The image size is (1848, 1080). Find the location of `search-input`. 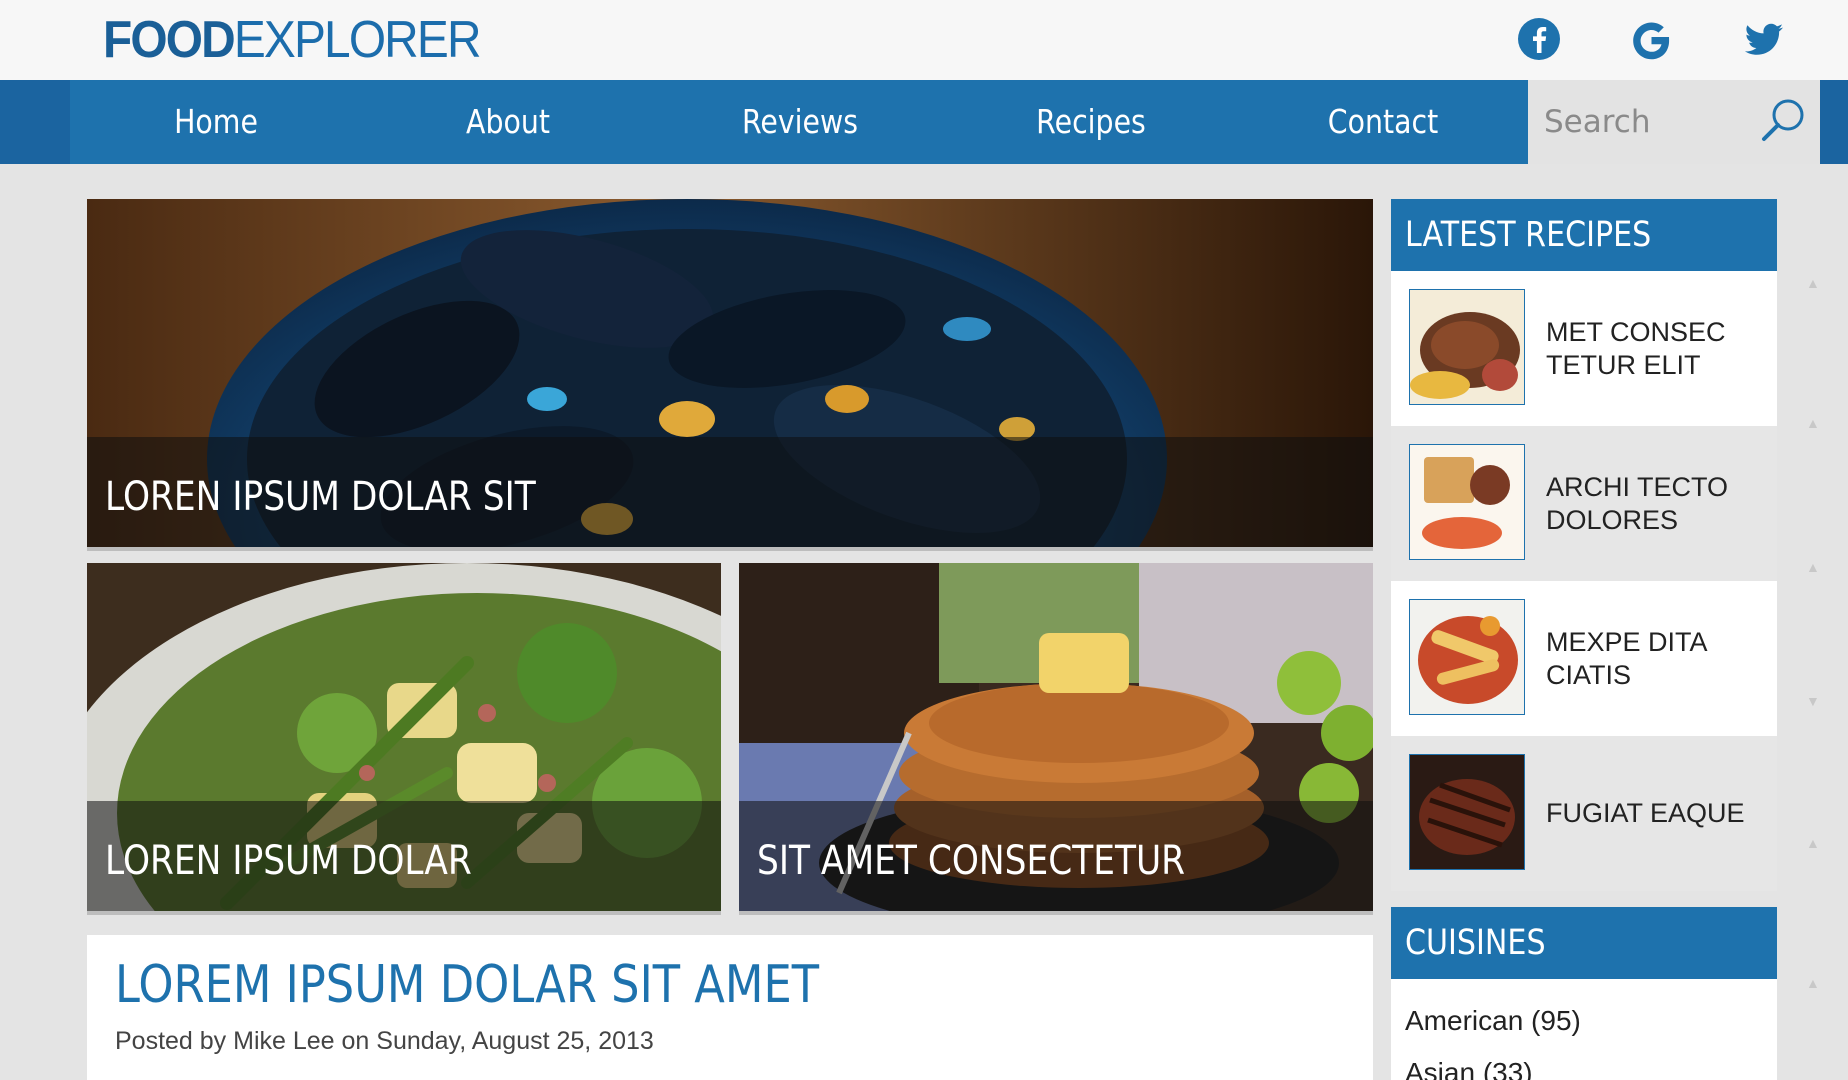

search-input is located at coordinates (1649, 122).